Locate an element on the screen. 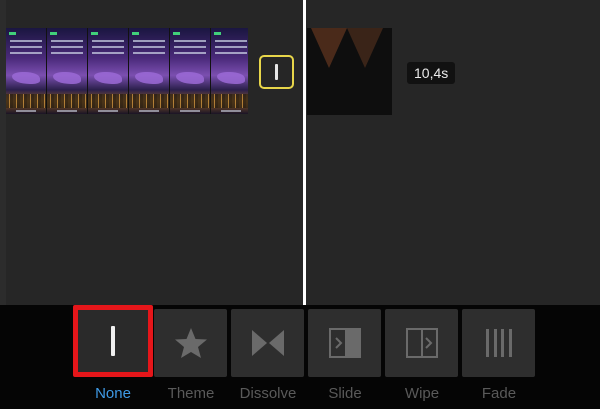 Image resolution: width=600 pixels, height=409 pixels. transition-dissolve-label: Dissolve is located at coordinates (268, 393).